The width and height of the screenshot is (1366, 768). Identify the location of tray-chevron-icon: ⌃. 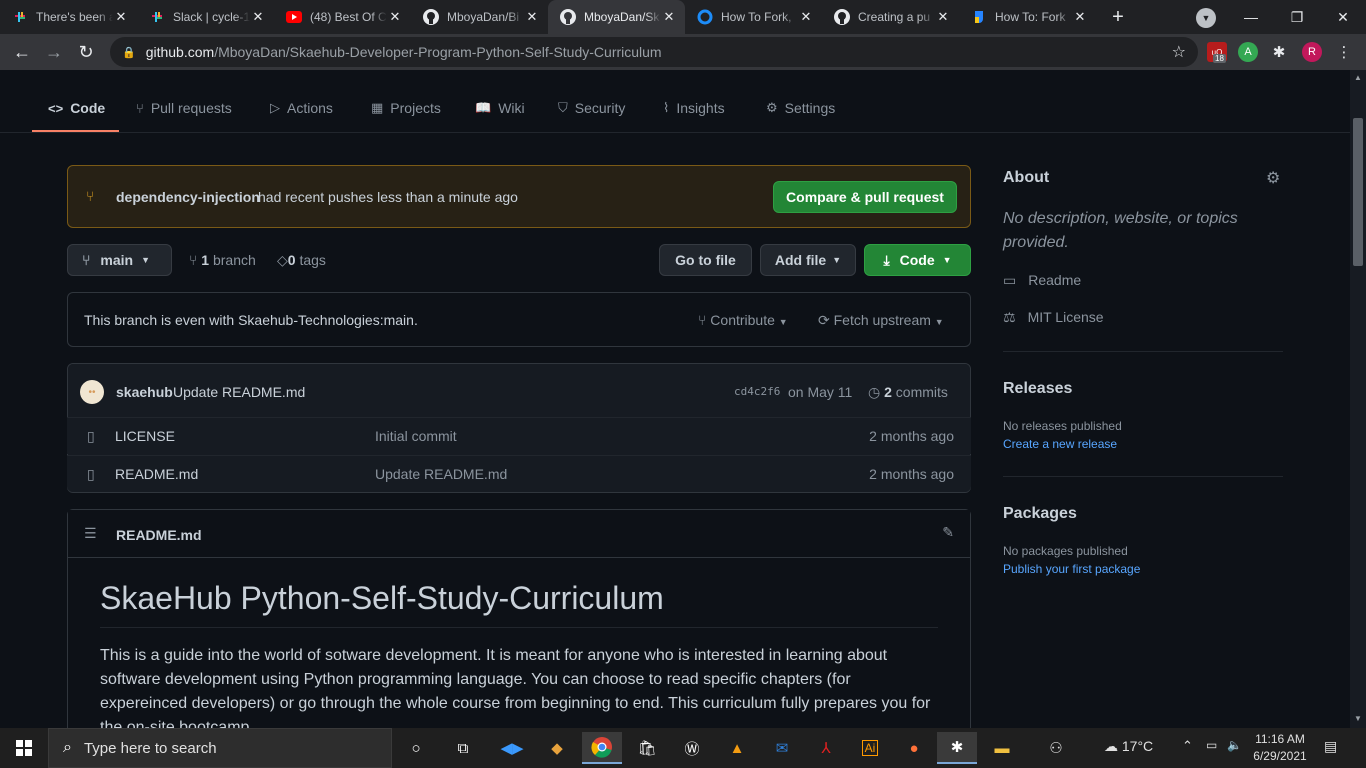
(1187, 746).